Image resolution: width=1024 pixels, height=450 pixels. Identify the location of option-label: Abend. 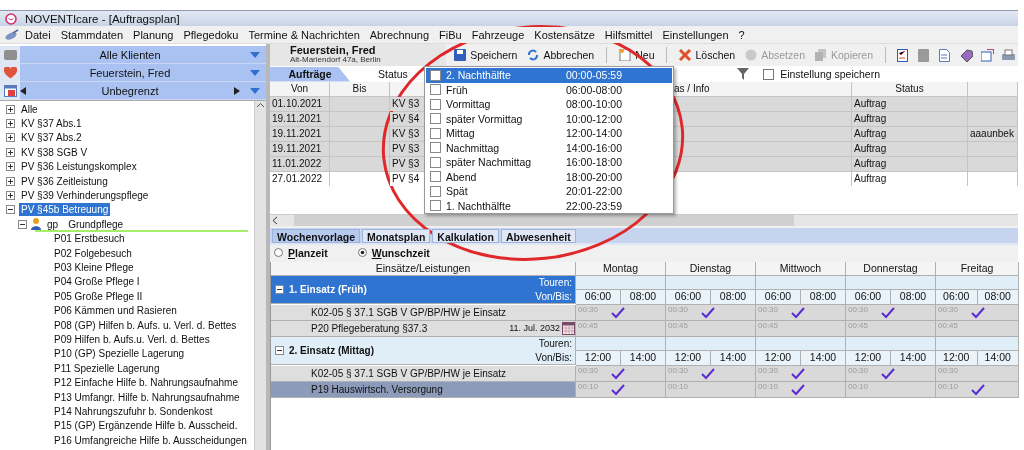
(462, 176).